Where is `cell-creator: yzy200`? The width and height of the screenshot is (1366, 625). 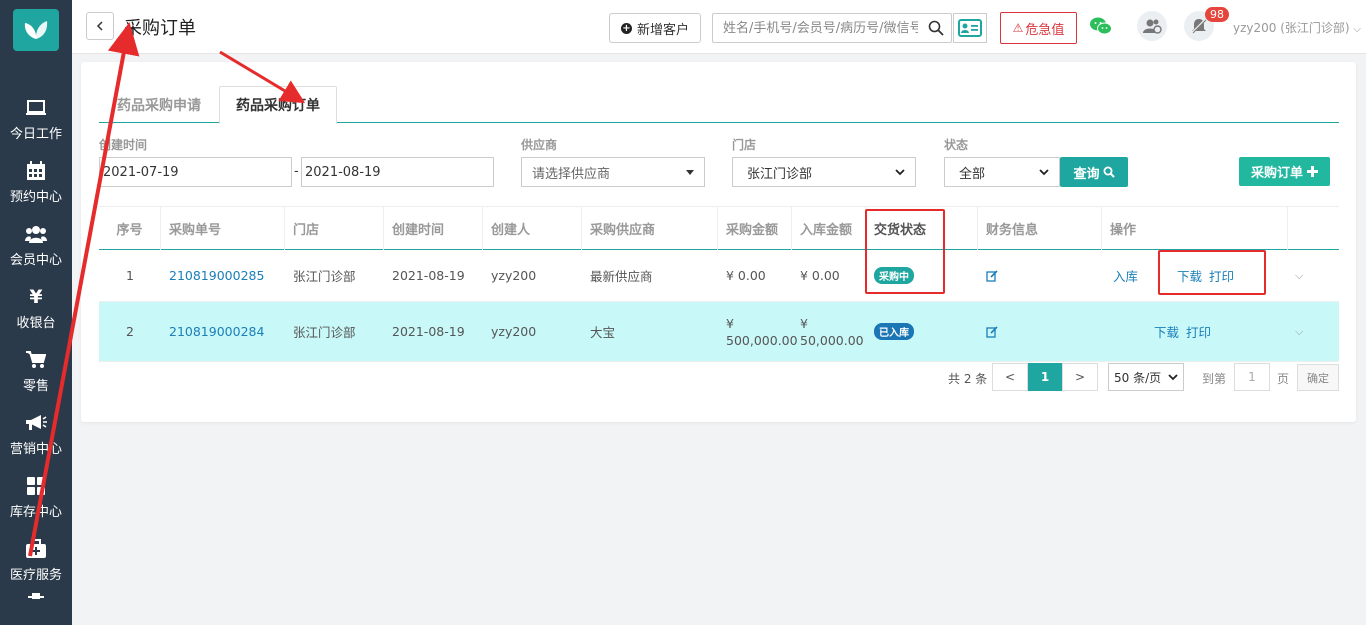 cell-creator: yzy200 is located at coordinates (514, 275).